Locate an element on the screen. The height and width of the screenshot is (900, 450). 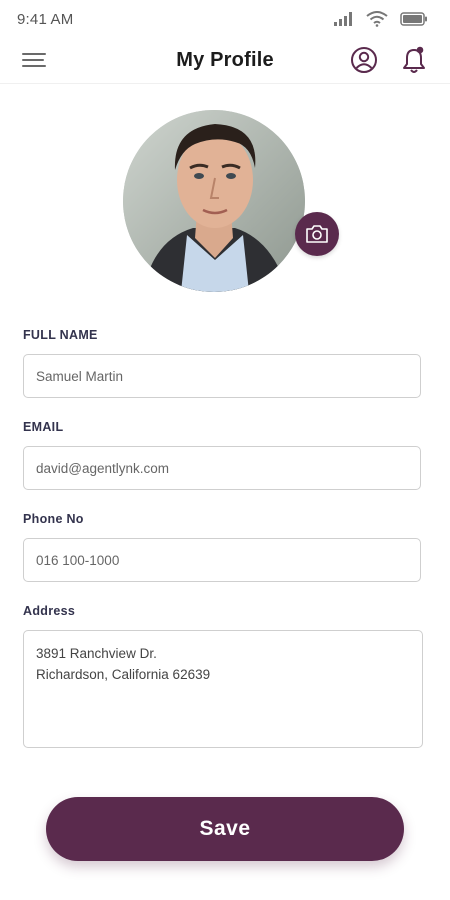
app-header: My Profile is located at coordinates (225, 61).